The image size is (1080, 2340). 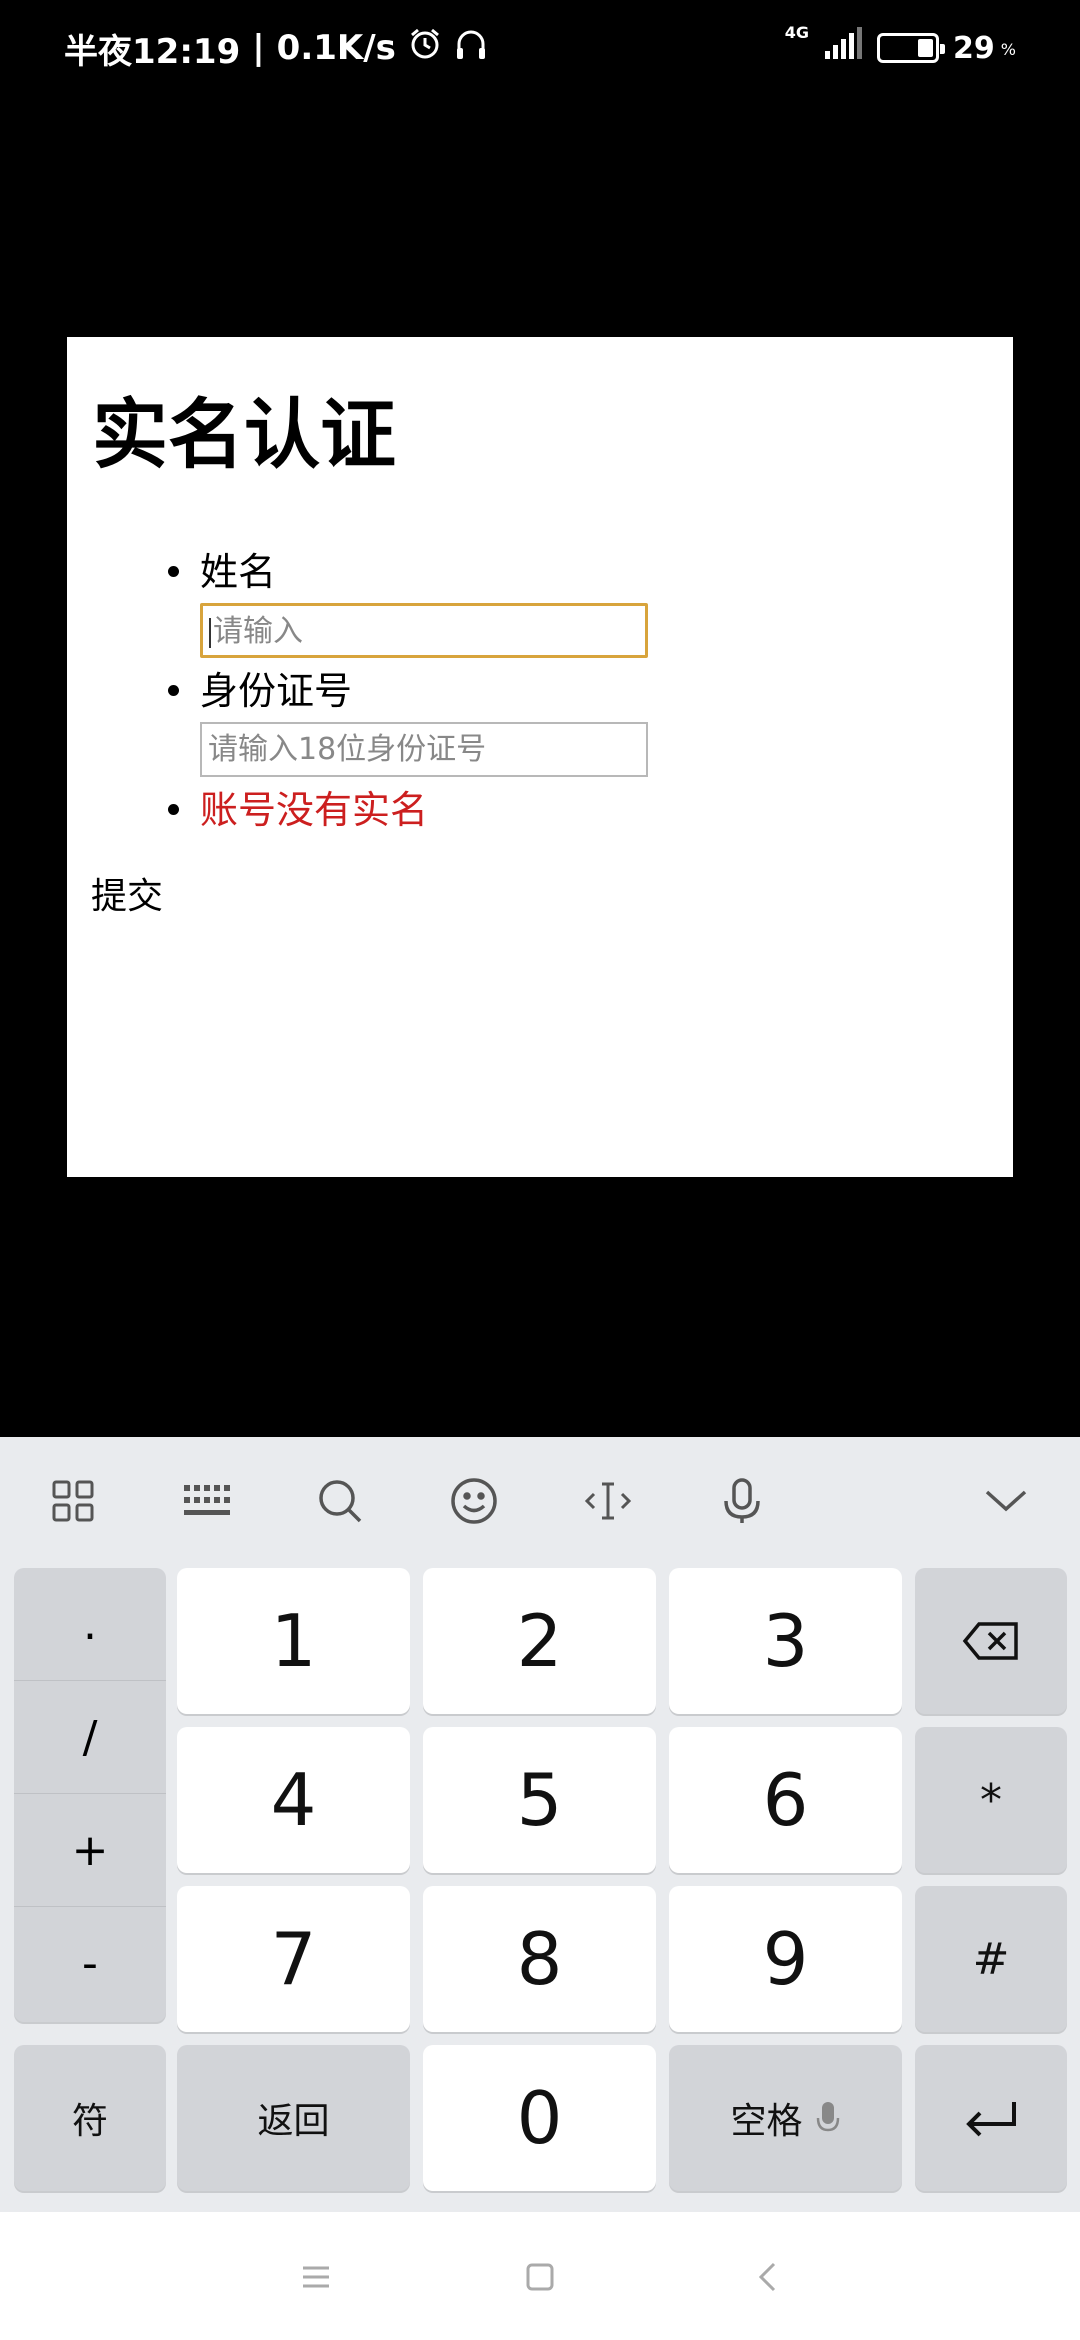 I want to click on list-item-name: 姓名 请输入, so click(x=540, y=603).